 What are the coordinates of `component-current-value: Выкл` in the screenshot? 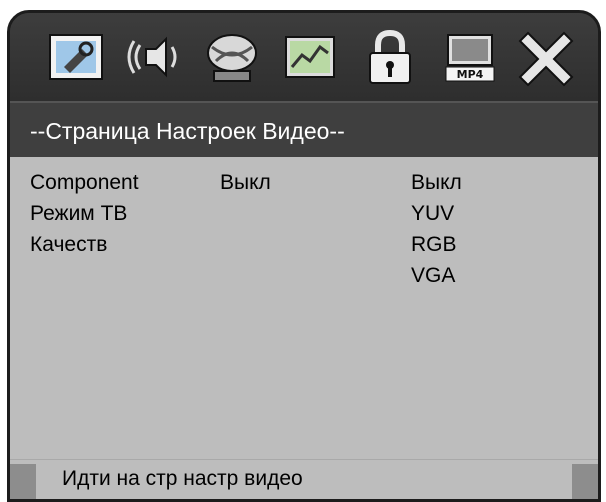 It's located at (245, 182).